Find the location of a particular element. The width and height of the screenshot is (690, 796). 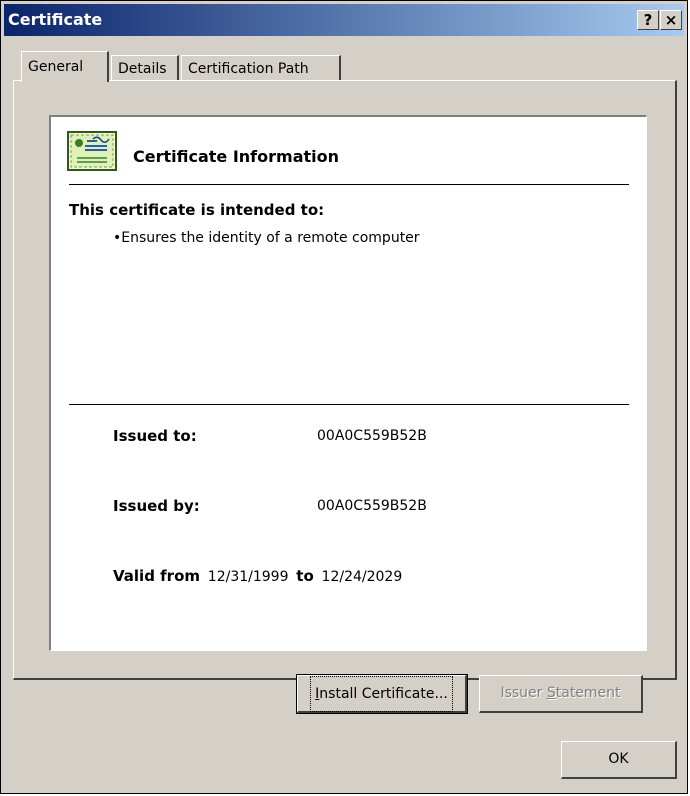

valid-to-label: to is located at coordinates (305, 576).